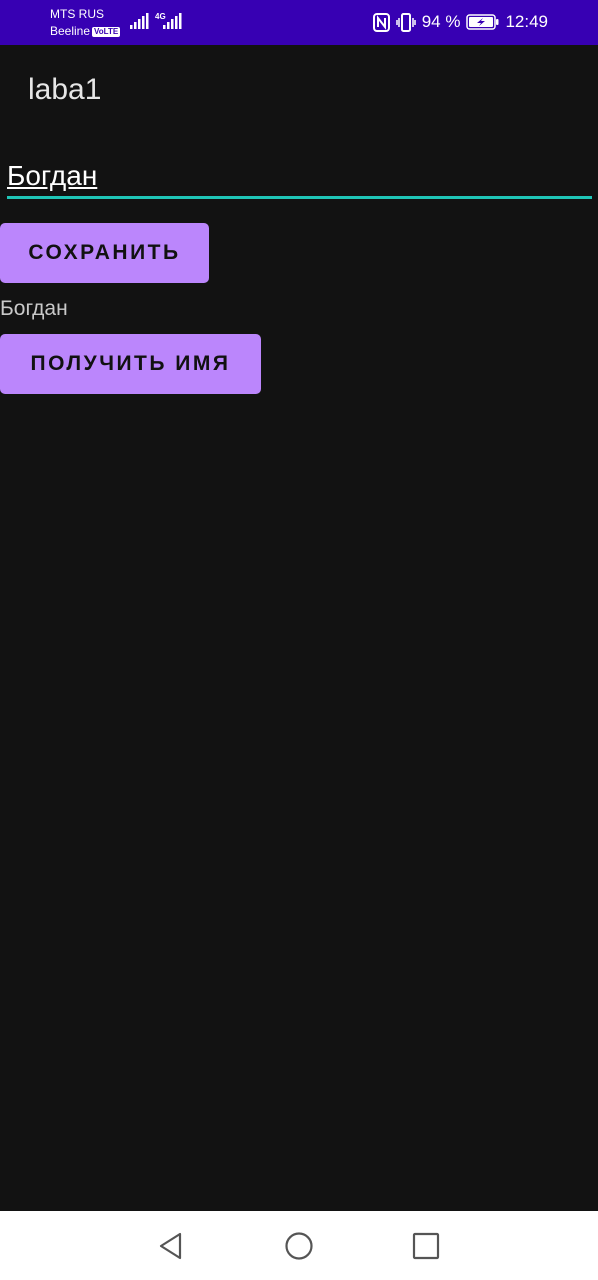  I want to click on signal-strength-icon, so click(139, 21).